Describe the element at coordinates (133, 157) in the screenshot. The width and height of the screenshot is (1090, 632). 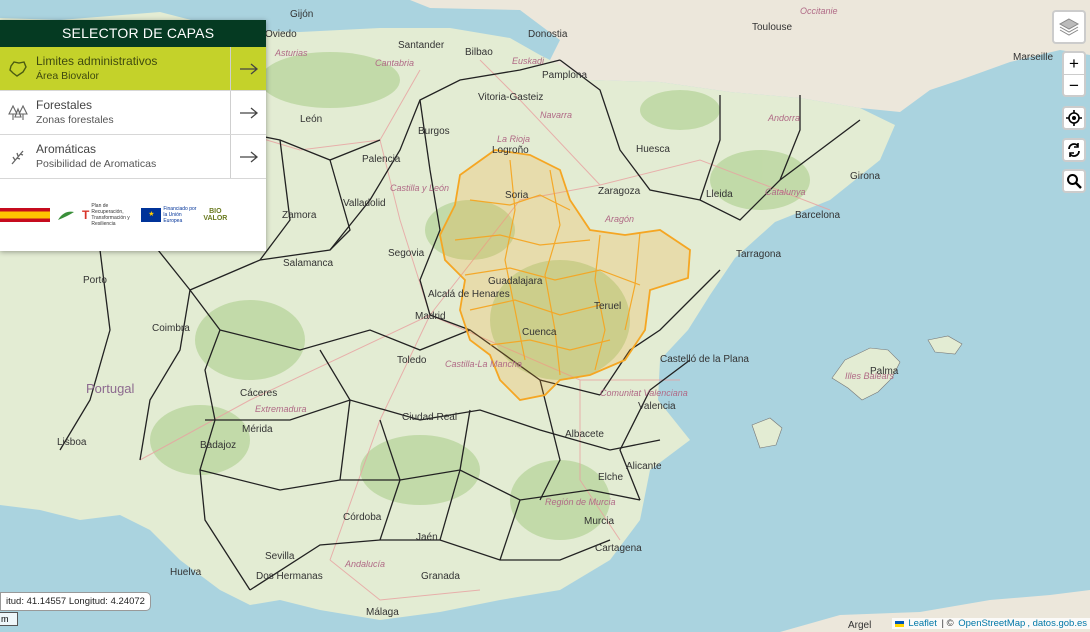
I see `layer-aromaticas: Aromáticas Posibilidad de Aromaticas` at that location.